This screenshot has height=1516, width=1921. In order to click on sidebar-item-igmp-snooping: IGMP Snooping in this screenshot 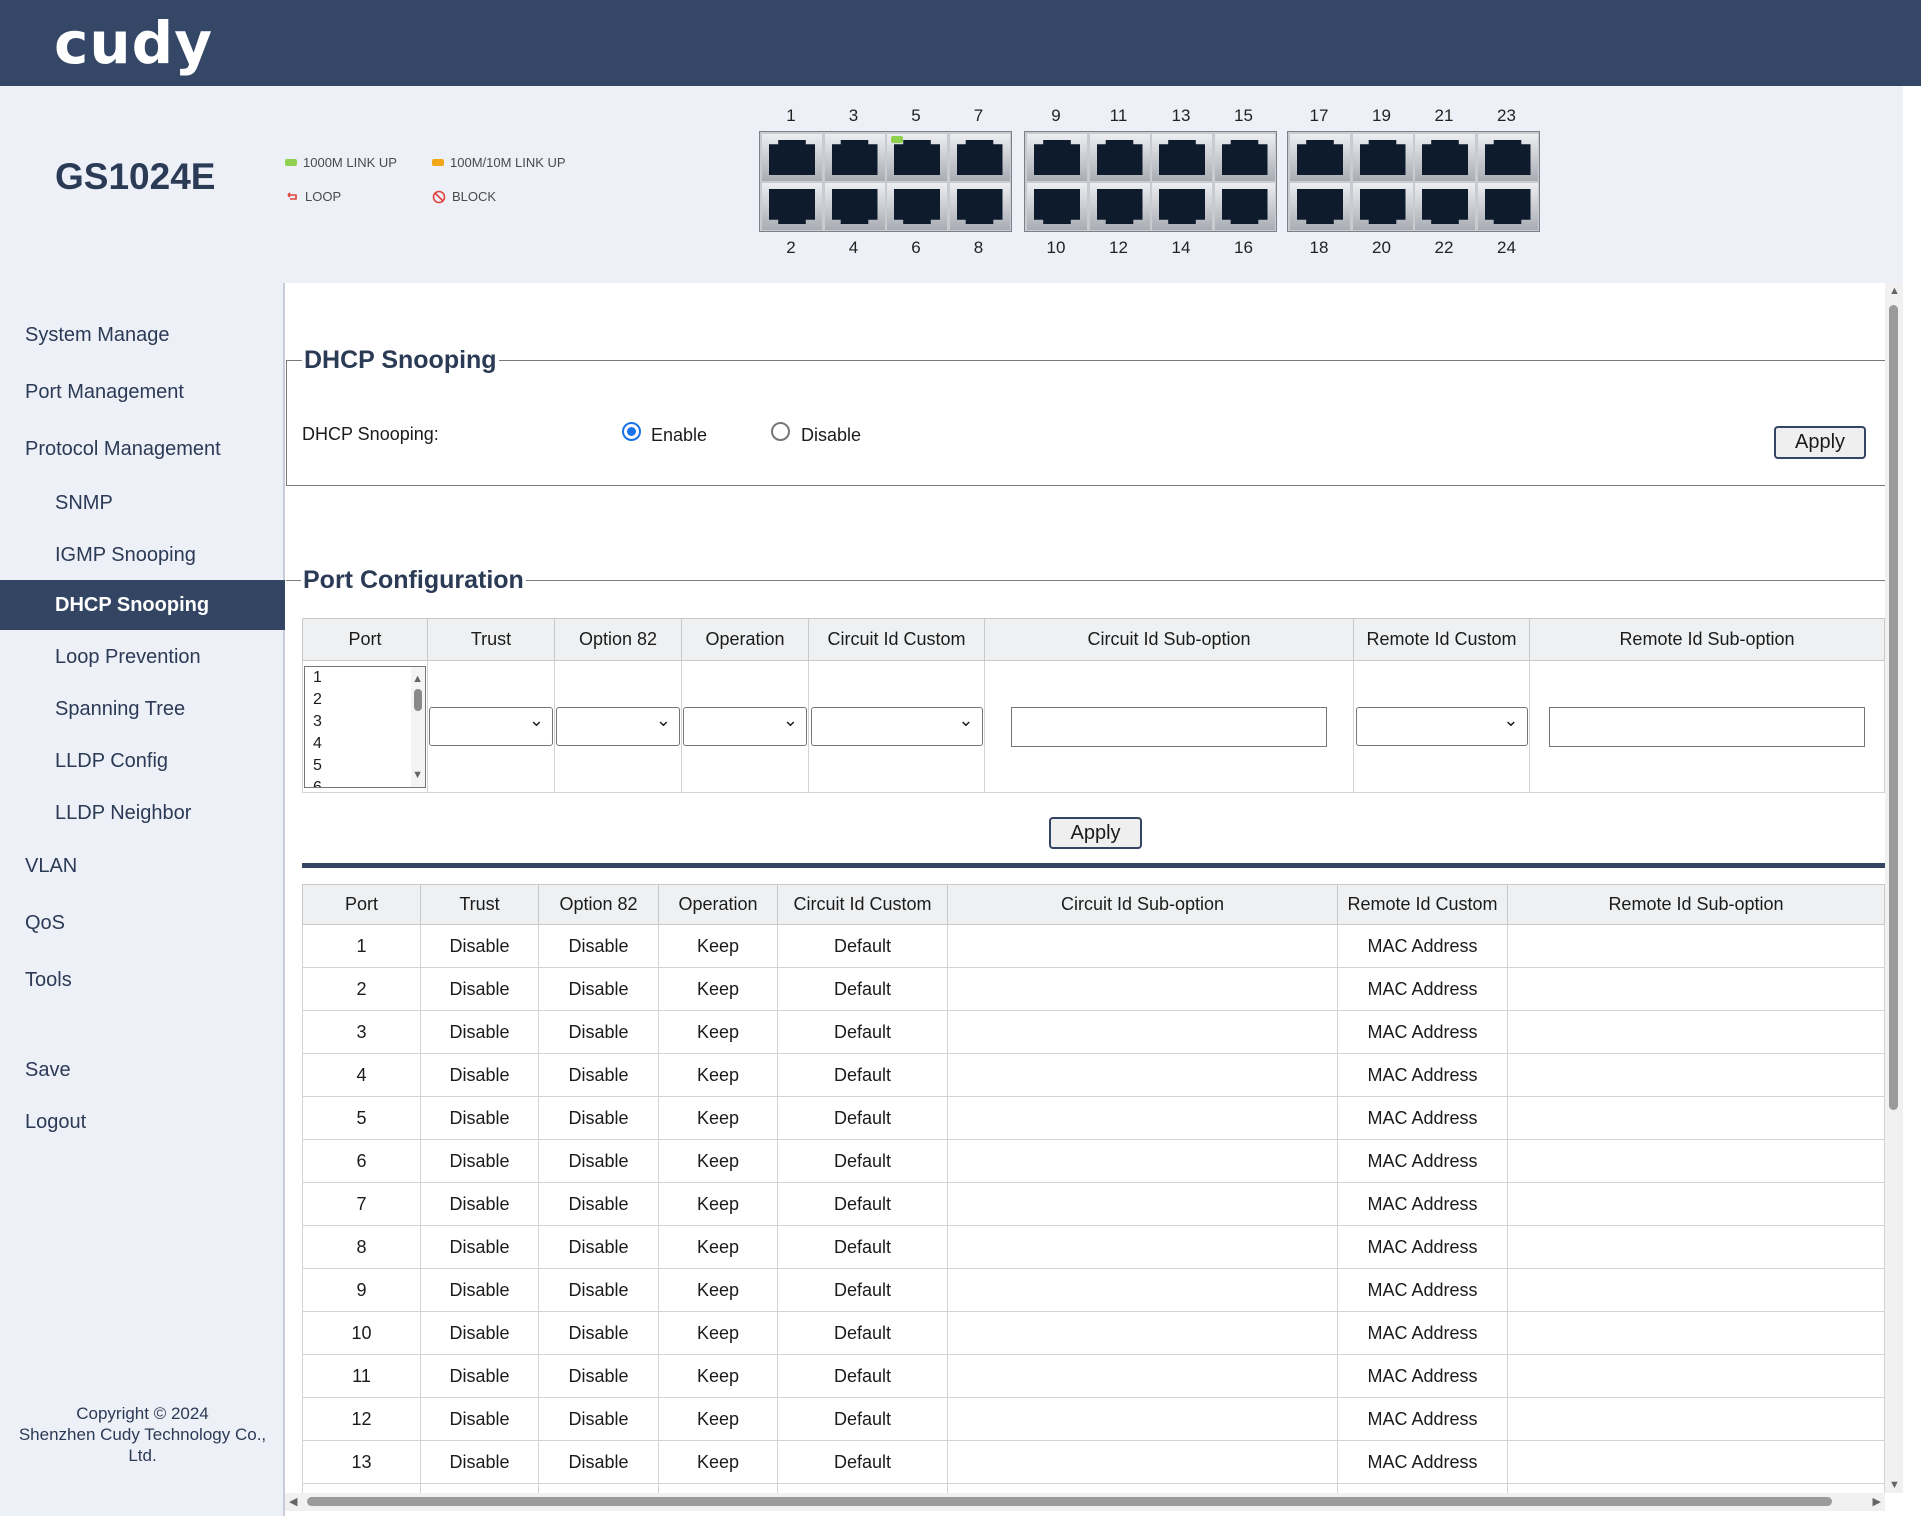, I will do `click(142, 555)`.